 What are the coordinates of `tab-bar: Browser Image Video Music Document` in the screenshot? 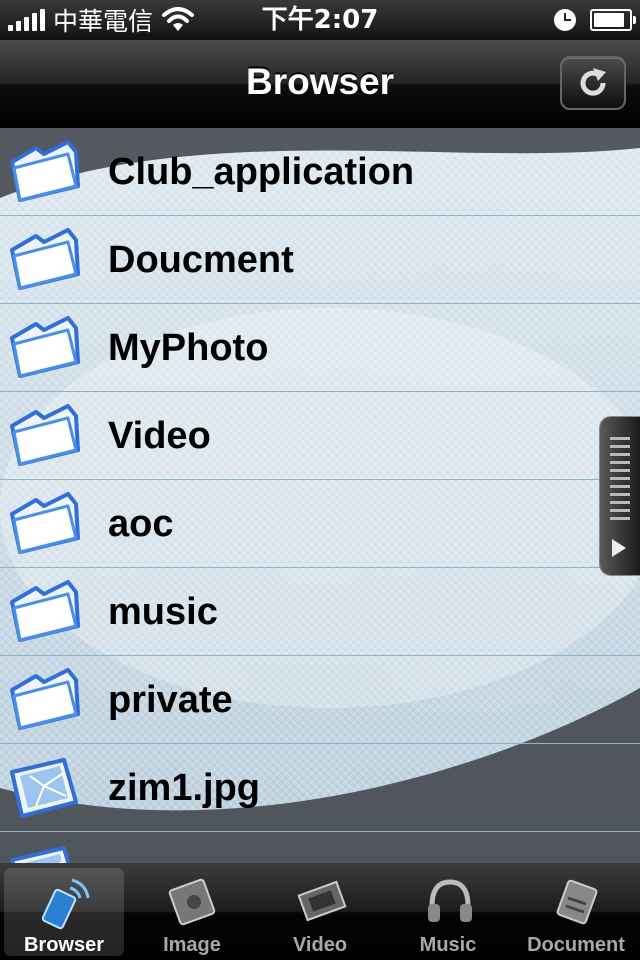 It's located at (320, 911).